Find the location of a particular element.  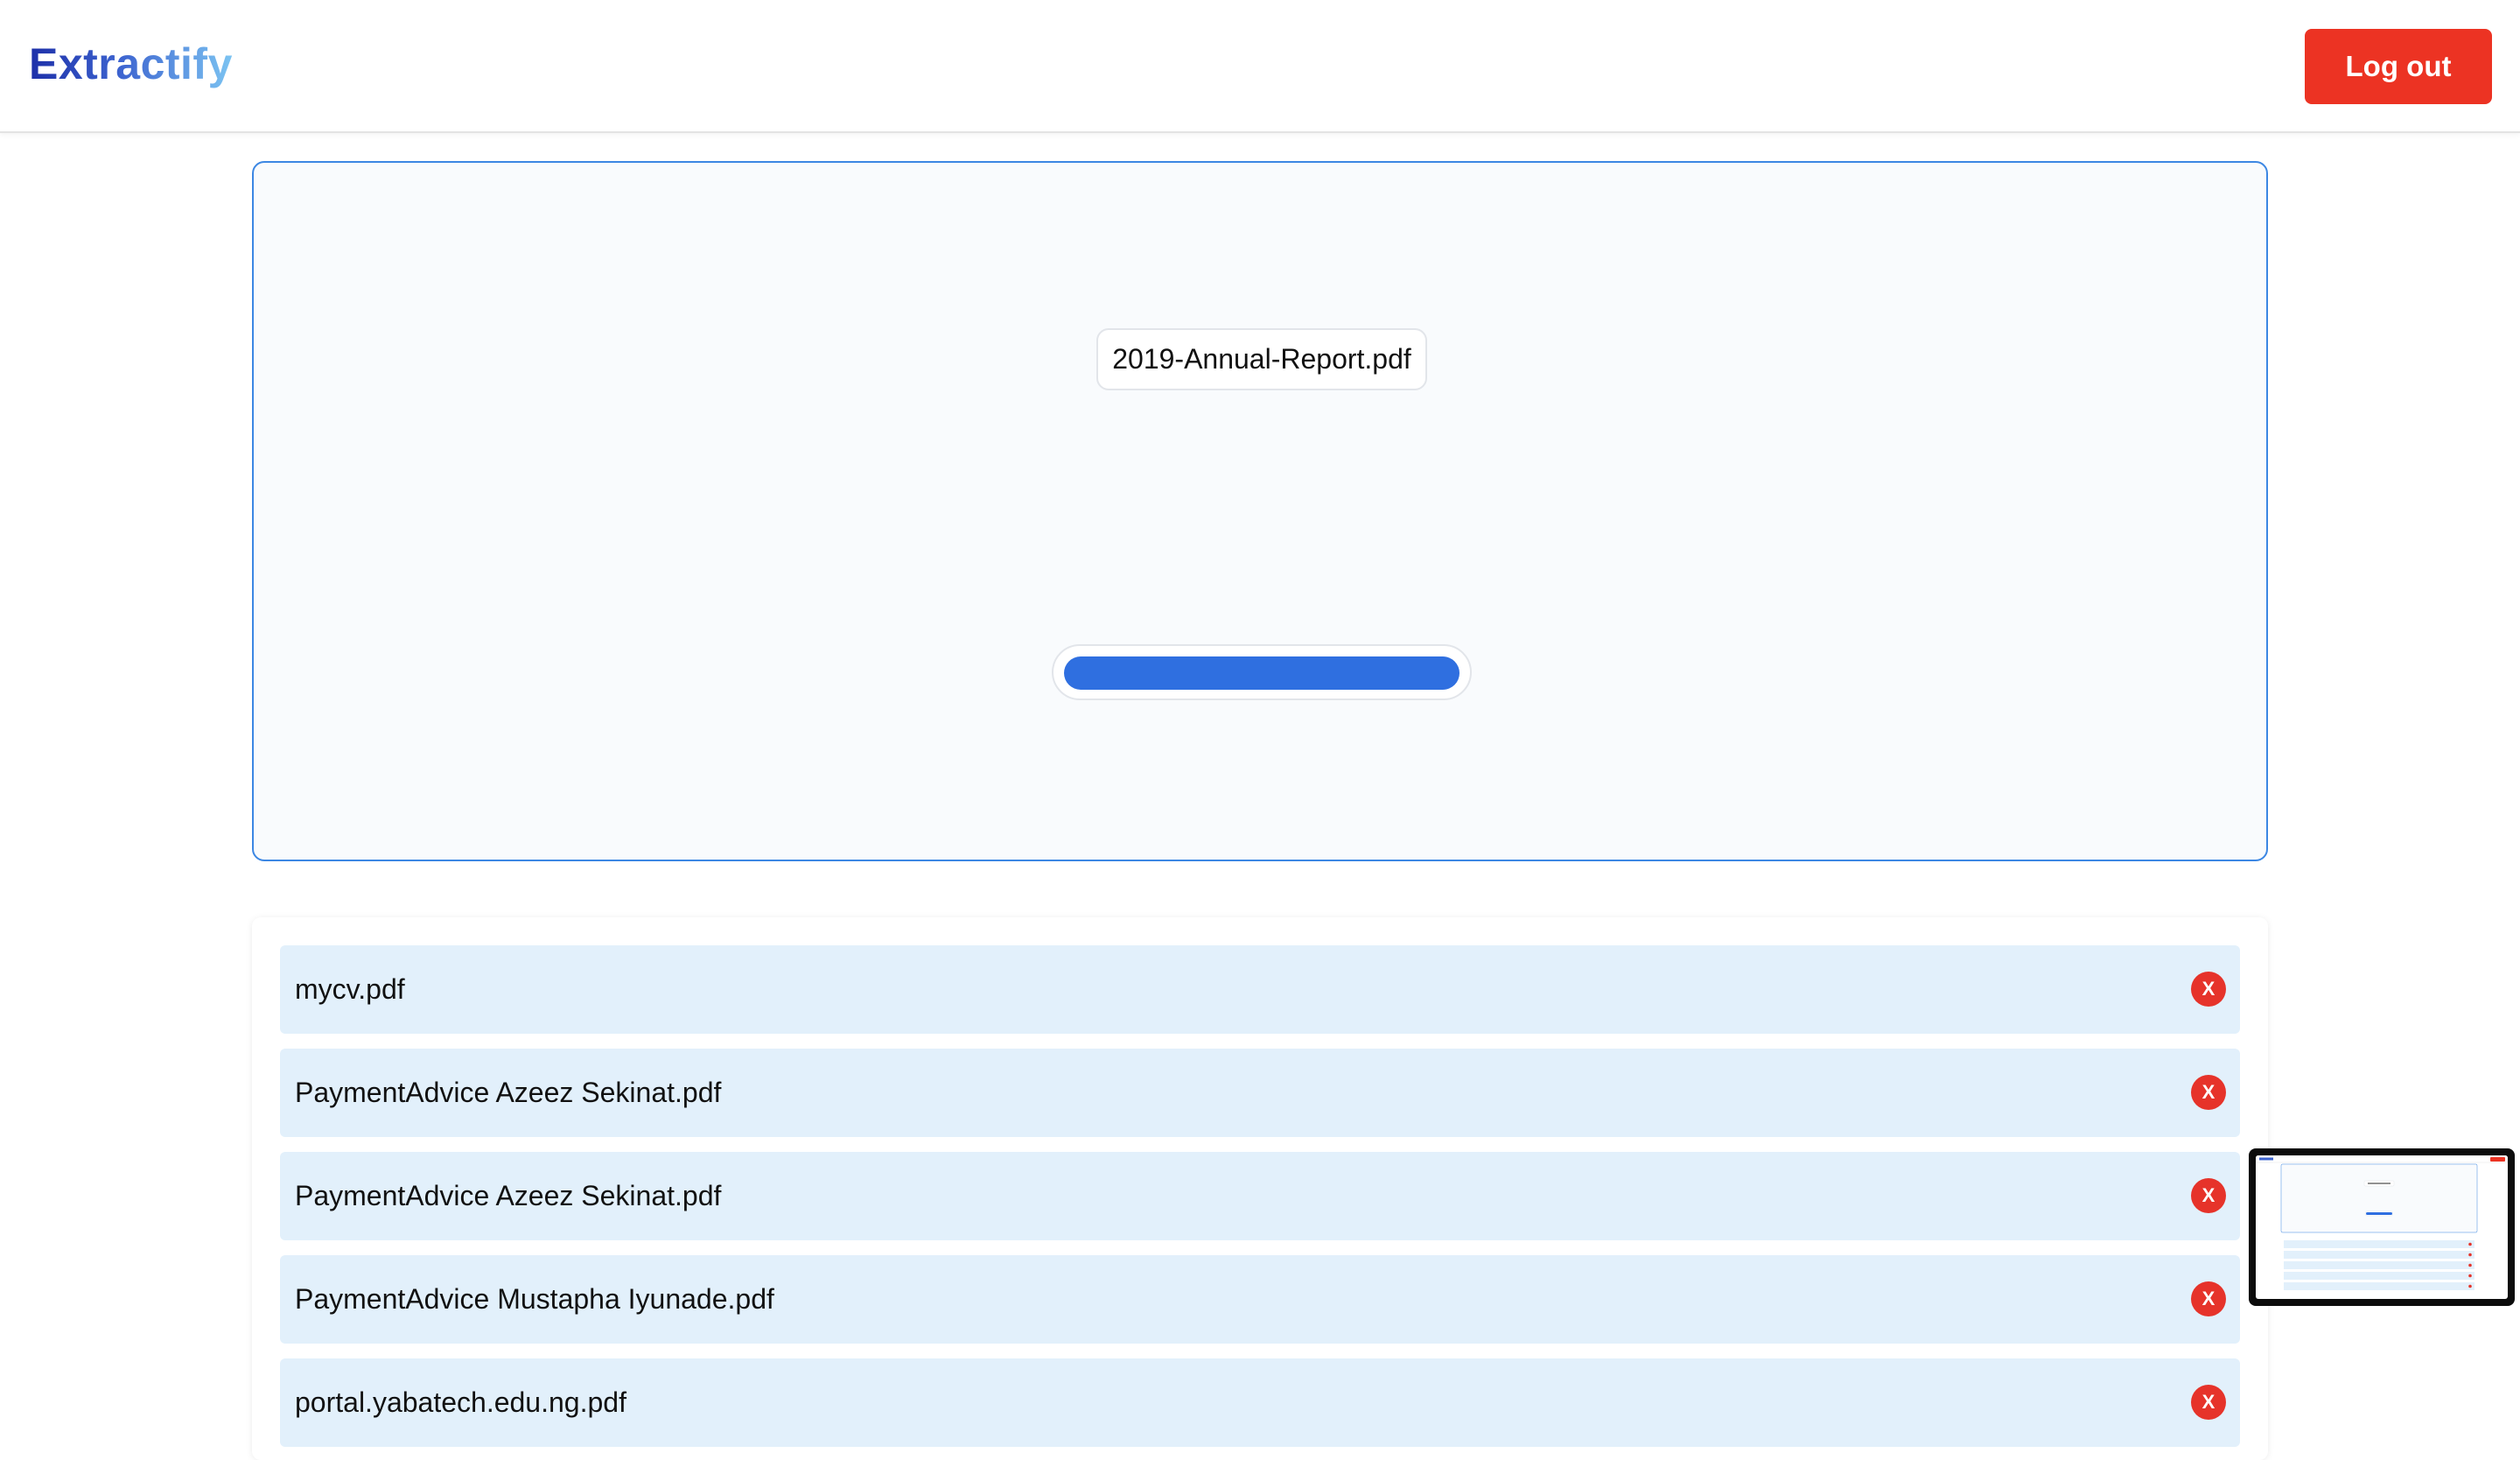

thumbnail-screen is located at coordinates (2382, 1227).